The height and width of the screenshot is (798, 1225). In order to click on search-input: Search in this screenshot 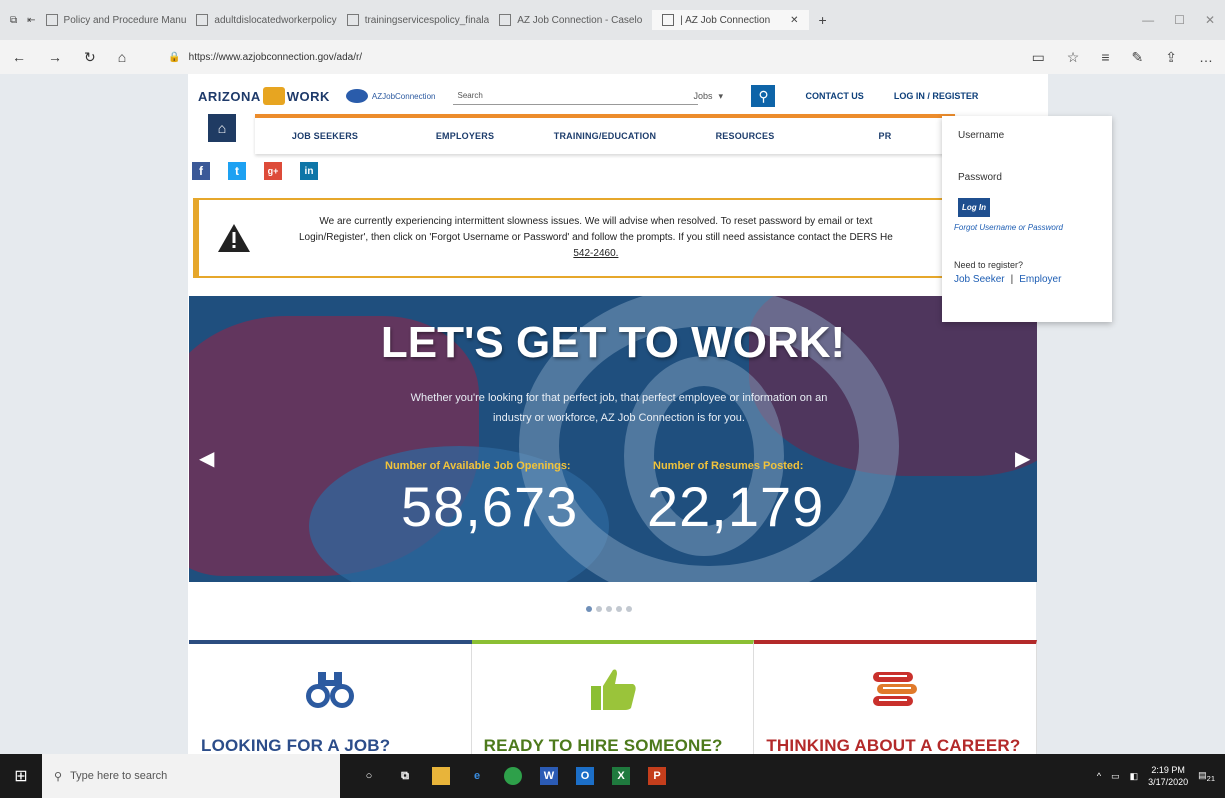, I will do `click(576, 96)`.